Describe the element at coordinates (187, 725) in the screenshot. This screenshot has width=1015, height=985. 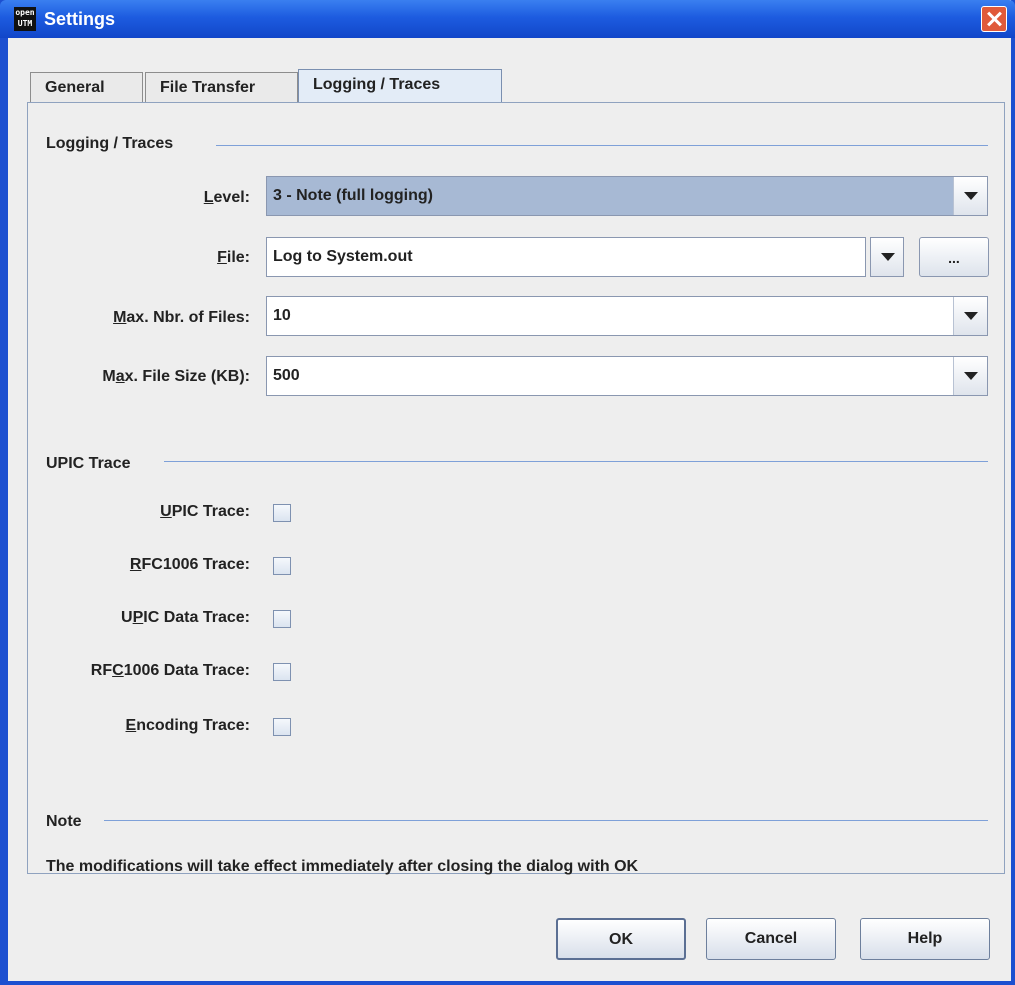
I see `encoding-trace-label: Encoding Trace:` at that location.